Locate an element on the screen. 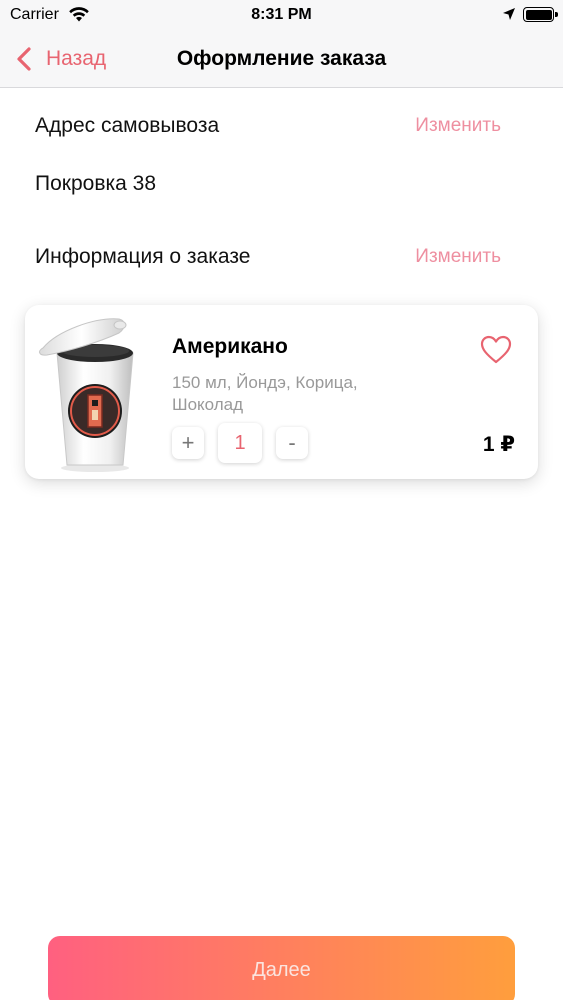 The height and width of the screenshot is (1000, 563). status-bar: Carrier 8:31 PM is located at coordinates (281, 15).